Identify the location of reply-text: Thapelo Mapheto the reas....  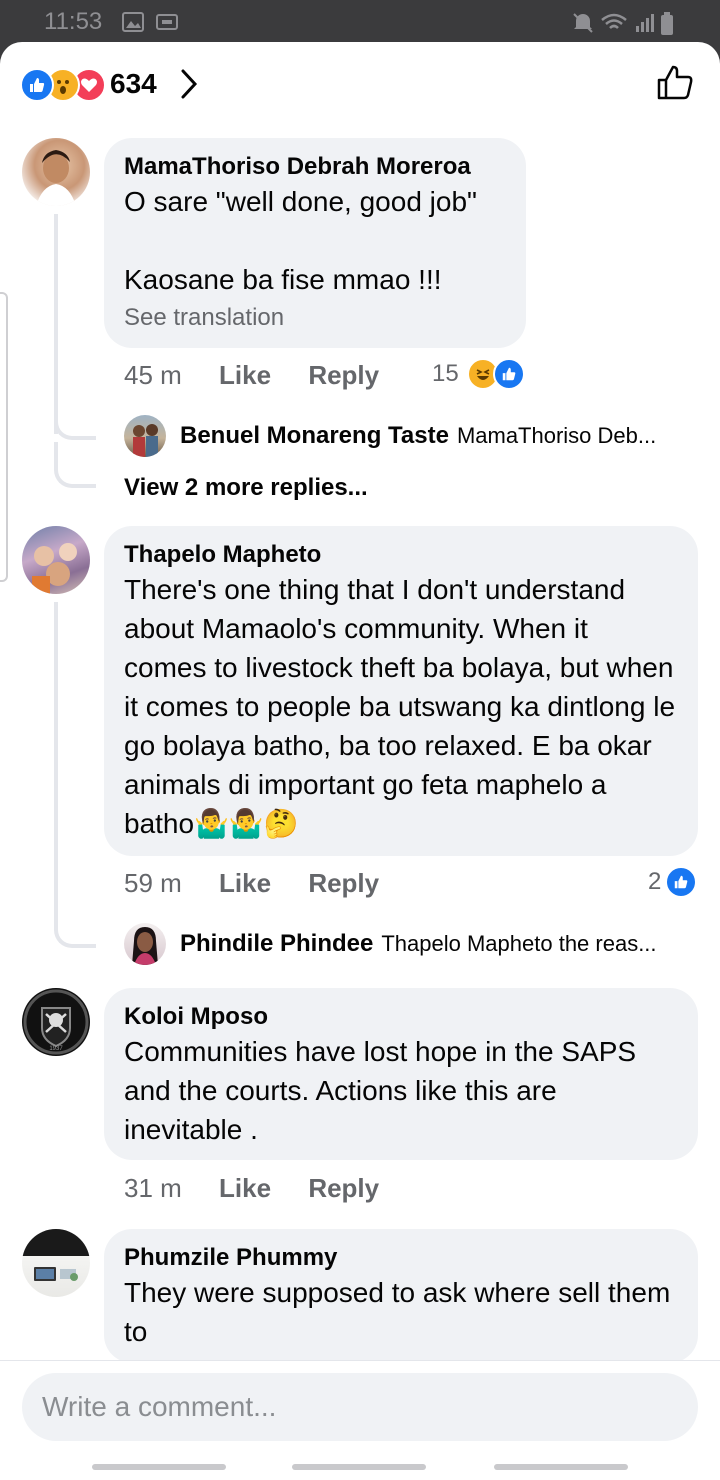
(519, 943).